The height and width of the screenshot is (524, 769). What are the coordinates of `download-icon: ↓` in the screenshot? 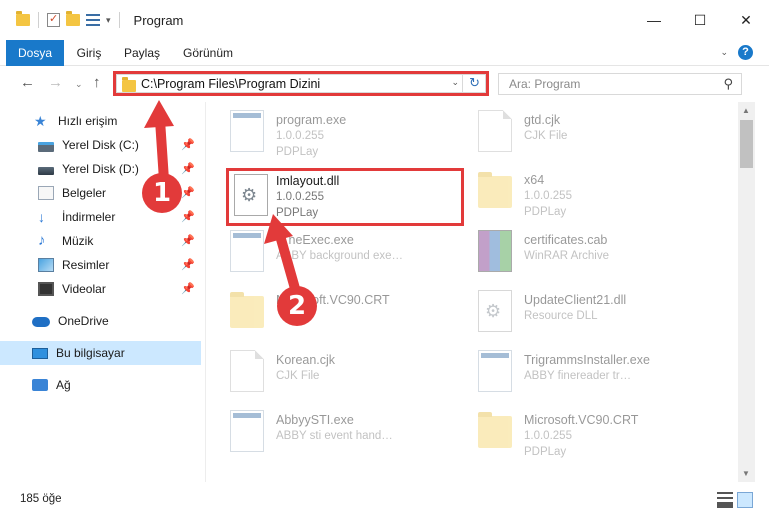 It's located at (41, 217).